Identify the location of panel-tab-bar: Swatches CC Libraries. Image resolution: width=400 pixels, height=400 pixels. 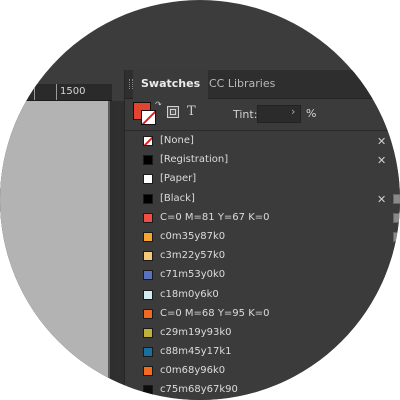
(262, 84).